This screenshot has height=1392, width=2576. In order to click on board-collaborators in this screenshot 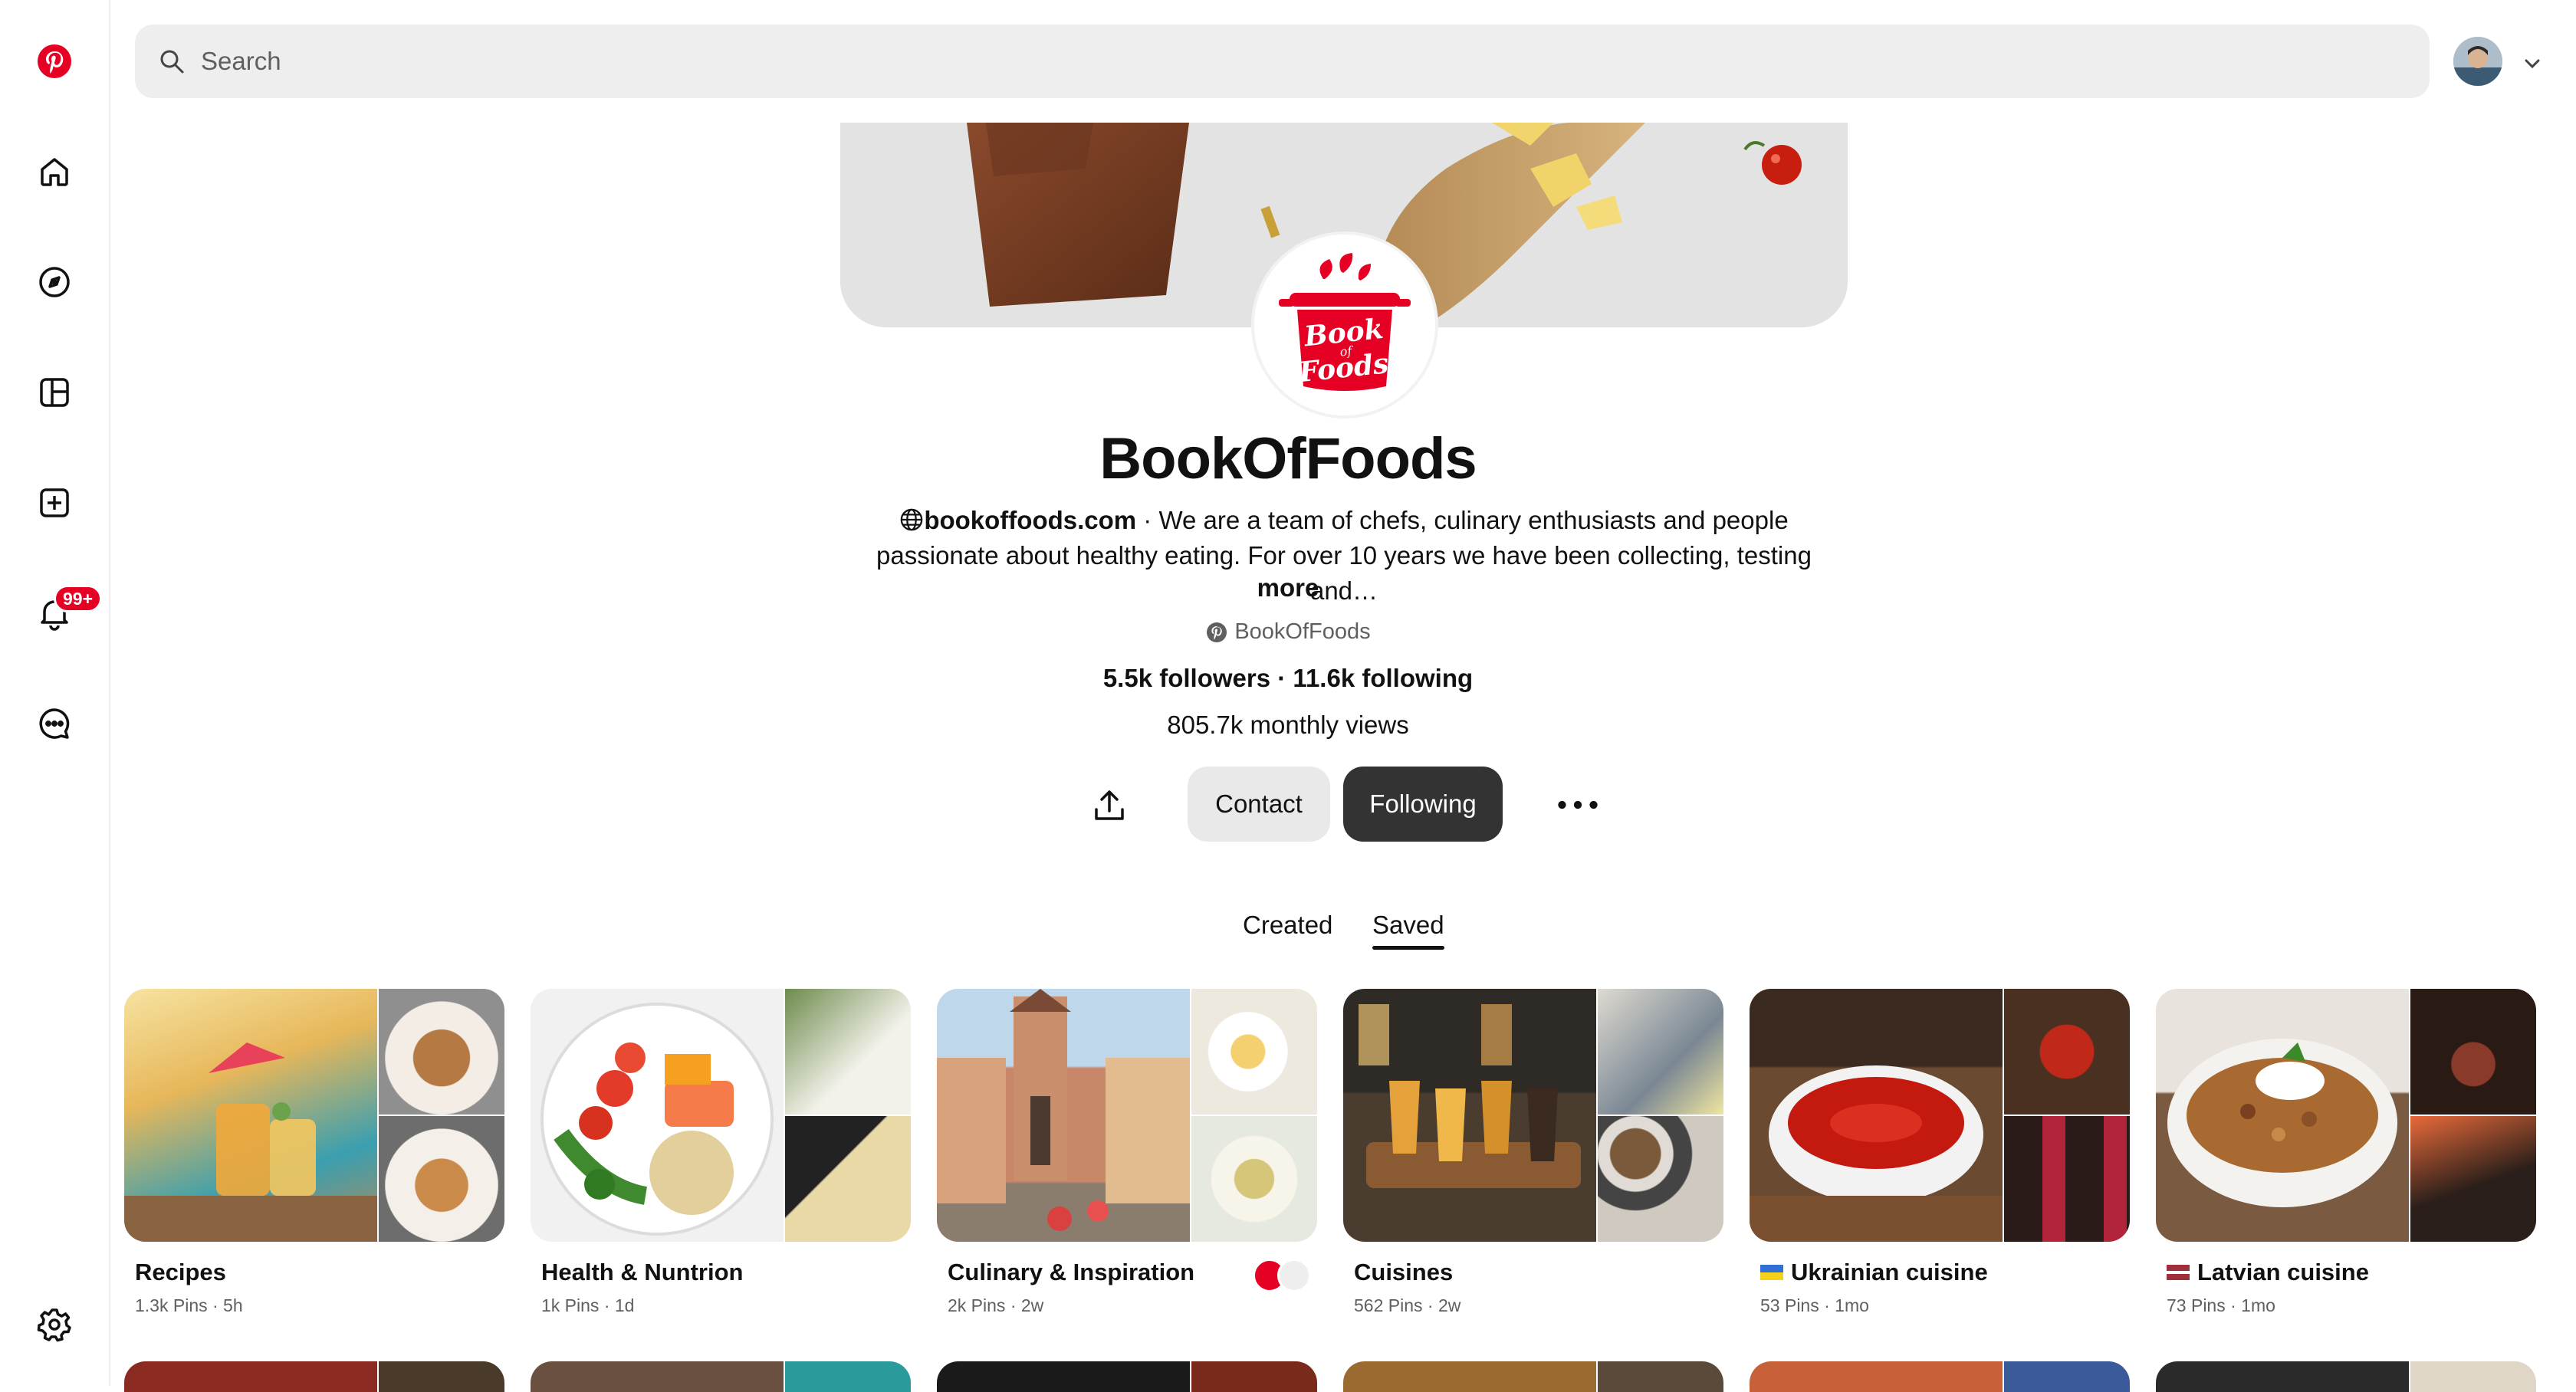, I will do `click(1282, 1275)`.